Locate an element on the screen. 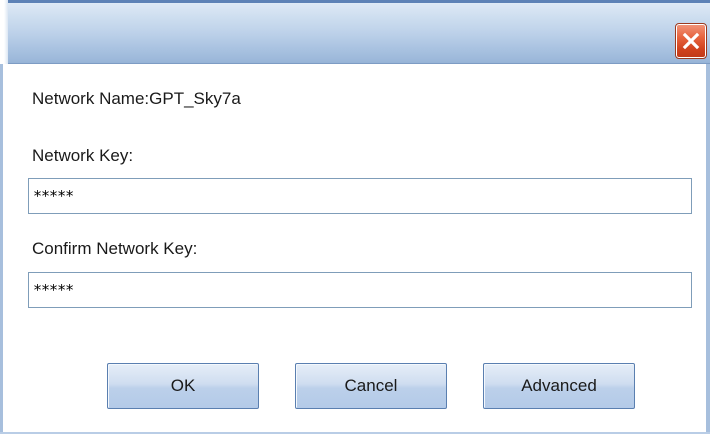  confirm-network-key-input: ***** is located at coordinates (360, 290).